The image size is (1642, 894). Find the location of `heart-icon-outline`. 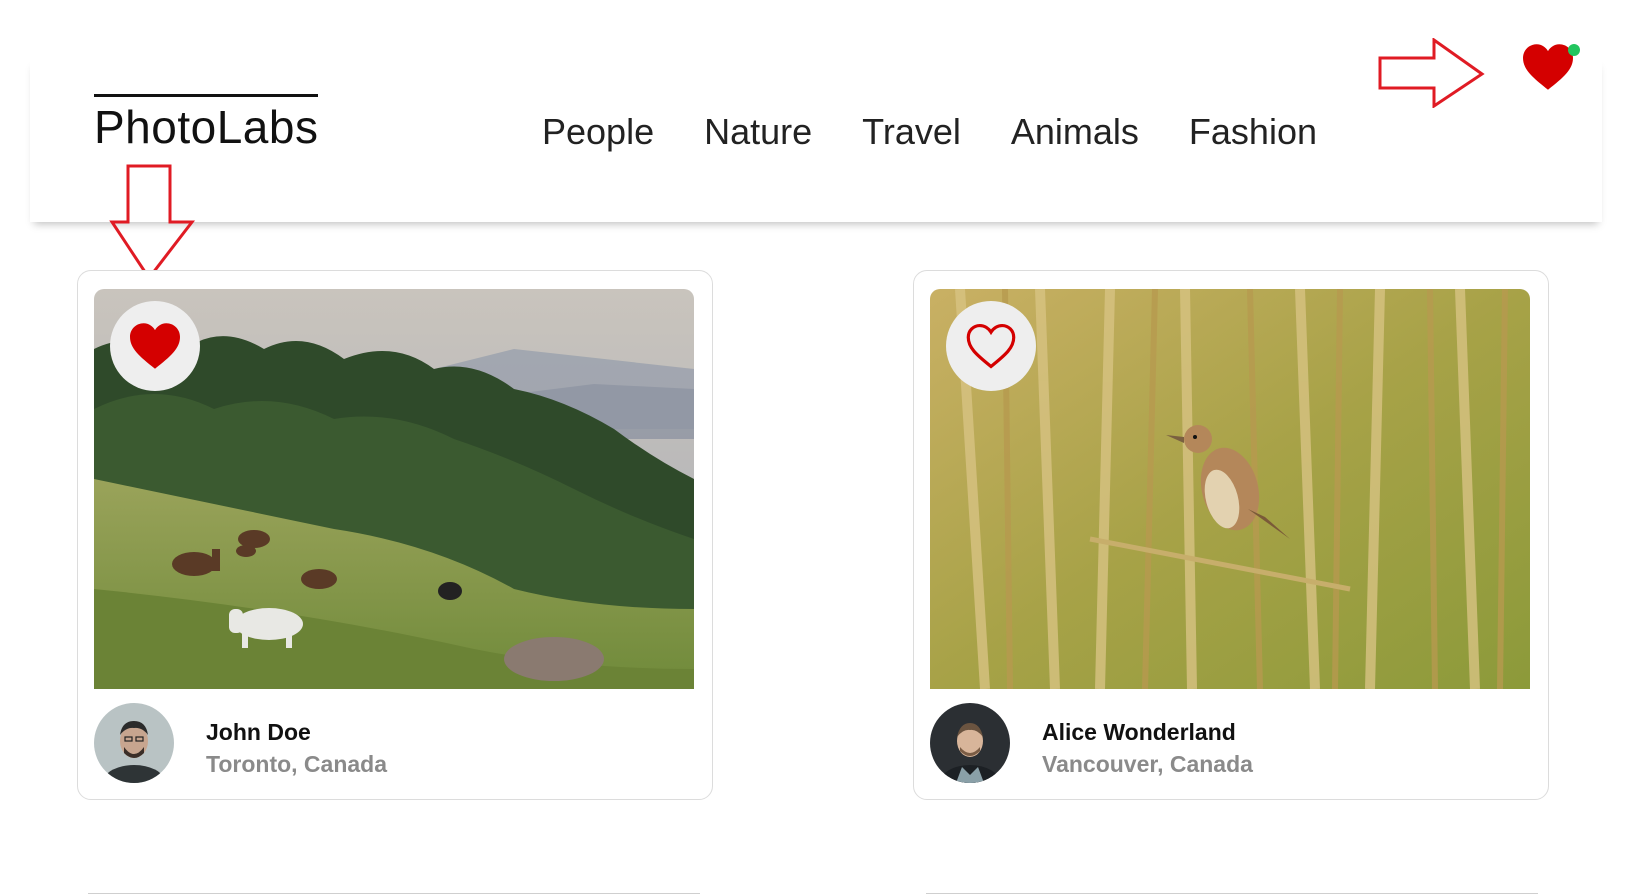

heart-icon-outline is located at coordinates (991, 346).